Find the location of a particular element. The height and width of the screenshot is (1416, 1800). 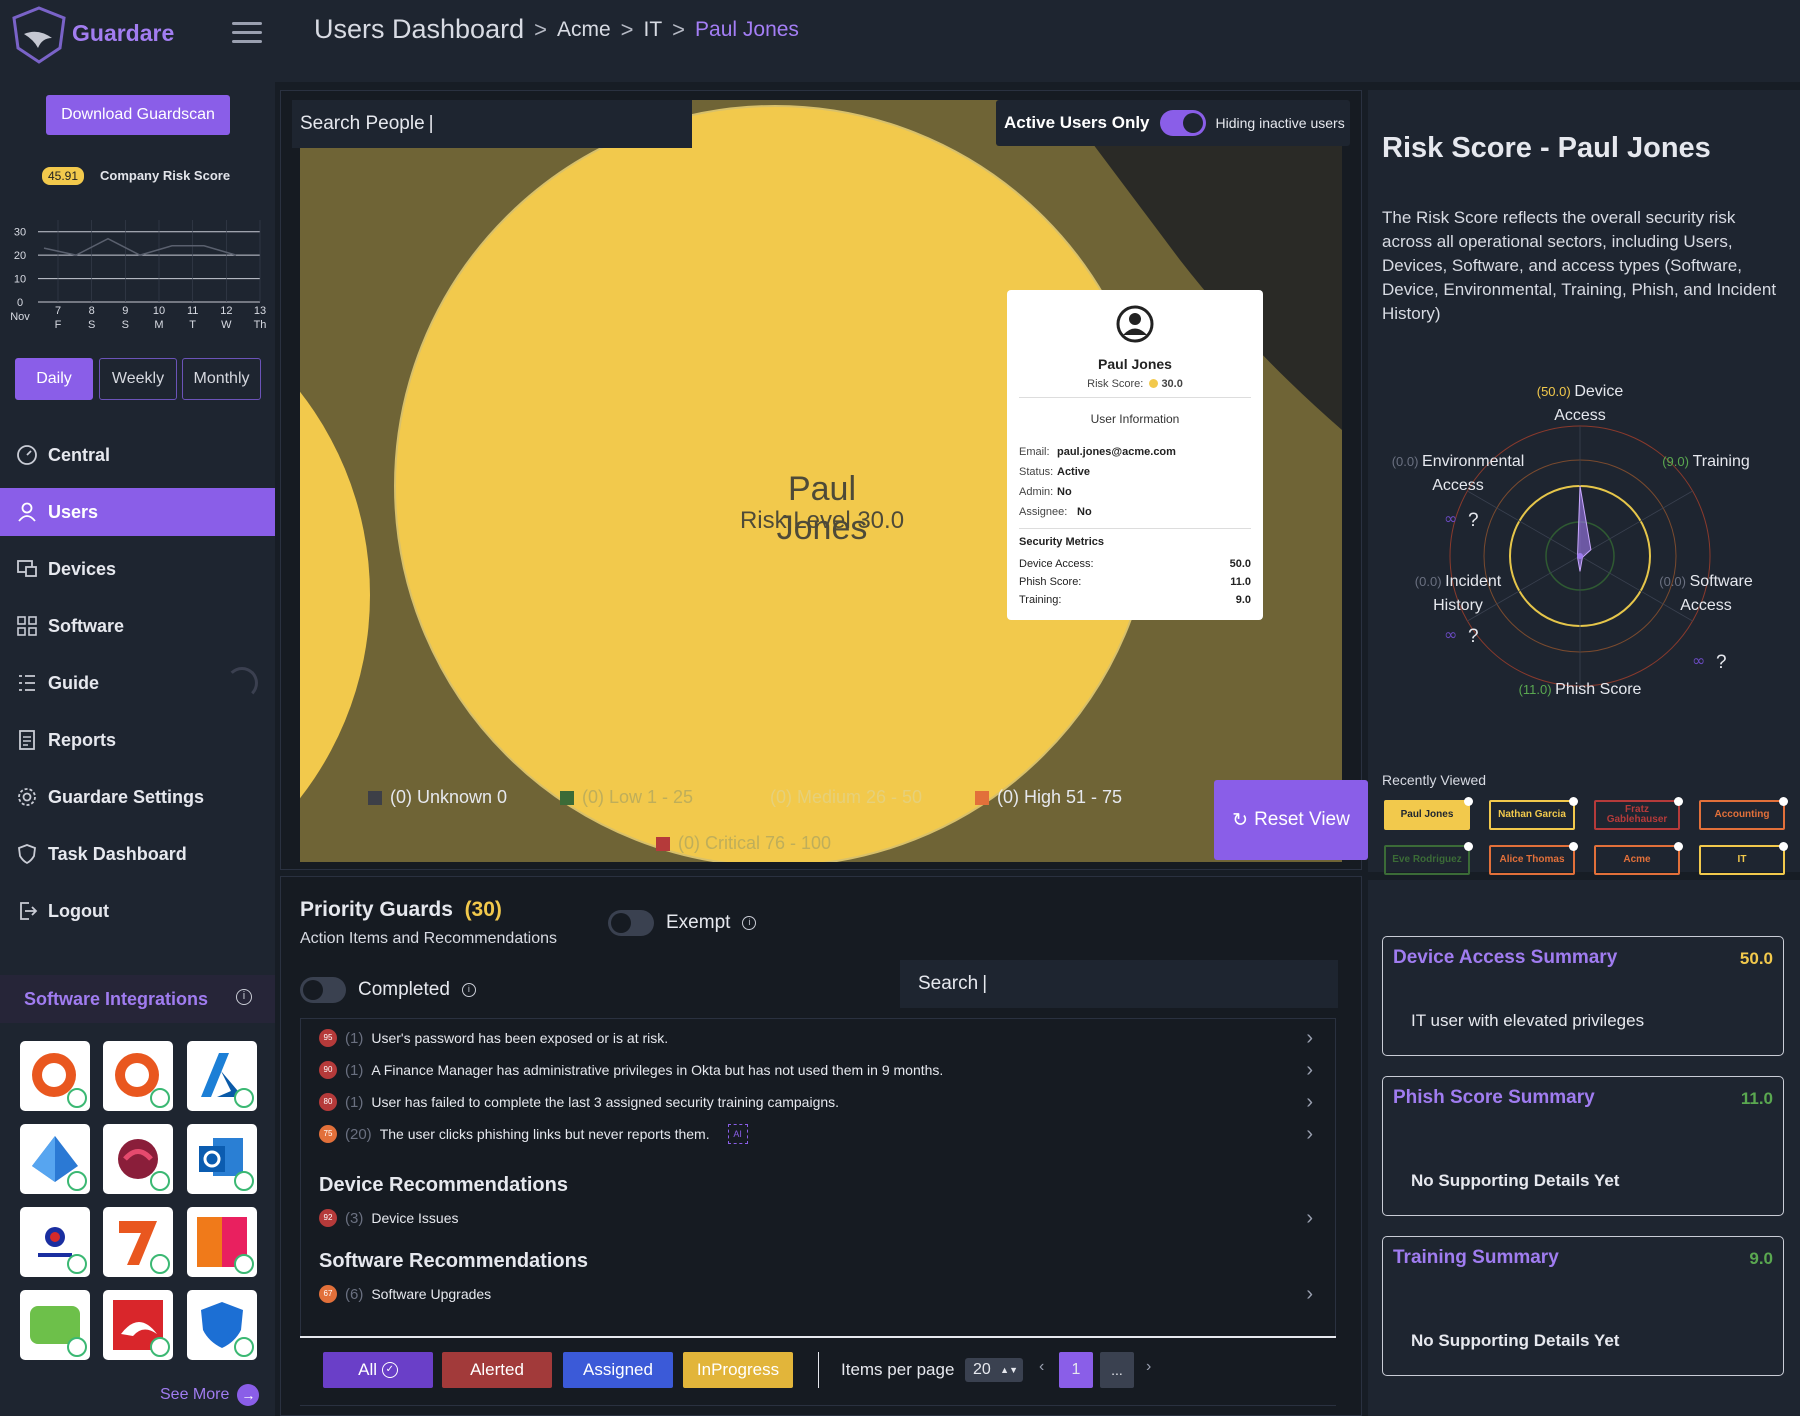

period-weekly-button: Weekly is located at coordinates (138, 379).